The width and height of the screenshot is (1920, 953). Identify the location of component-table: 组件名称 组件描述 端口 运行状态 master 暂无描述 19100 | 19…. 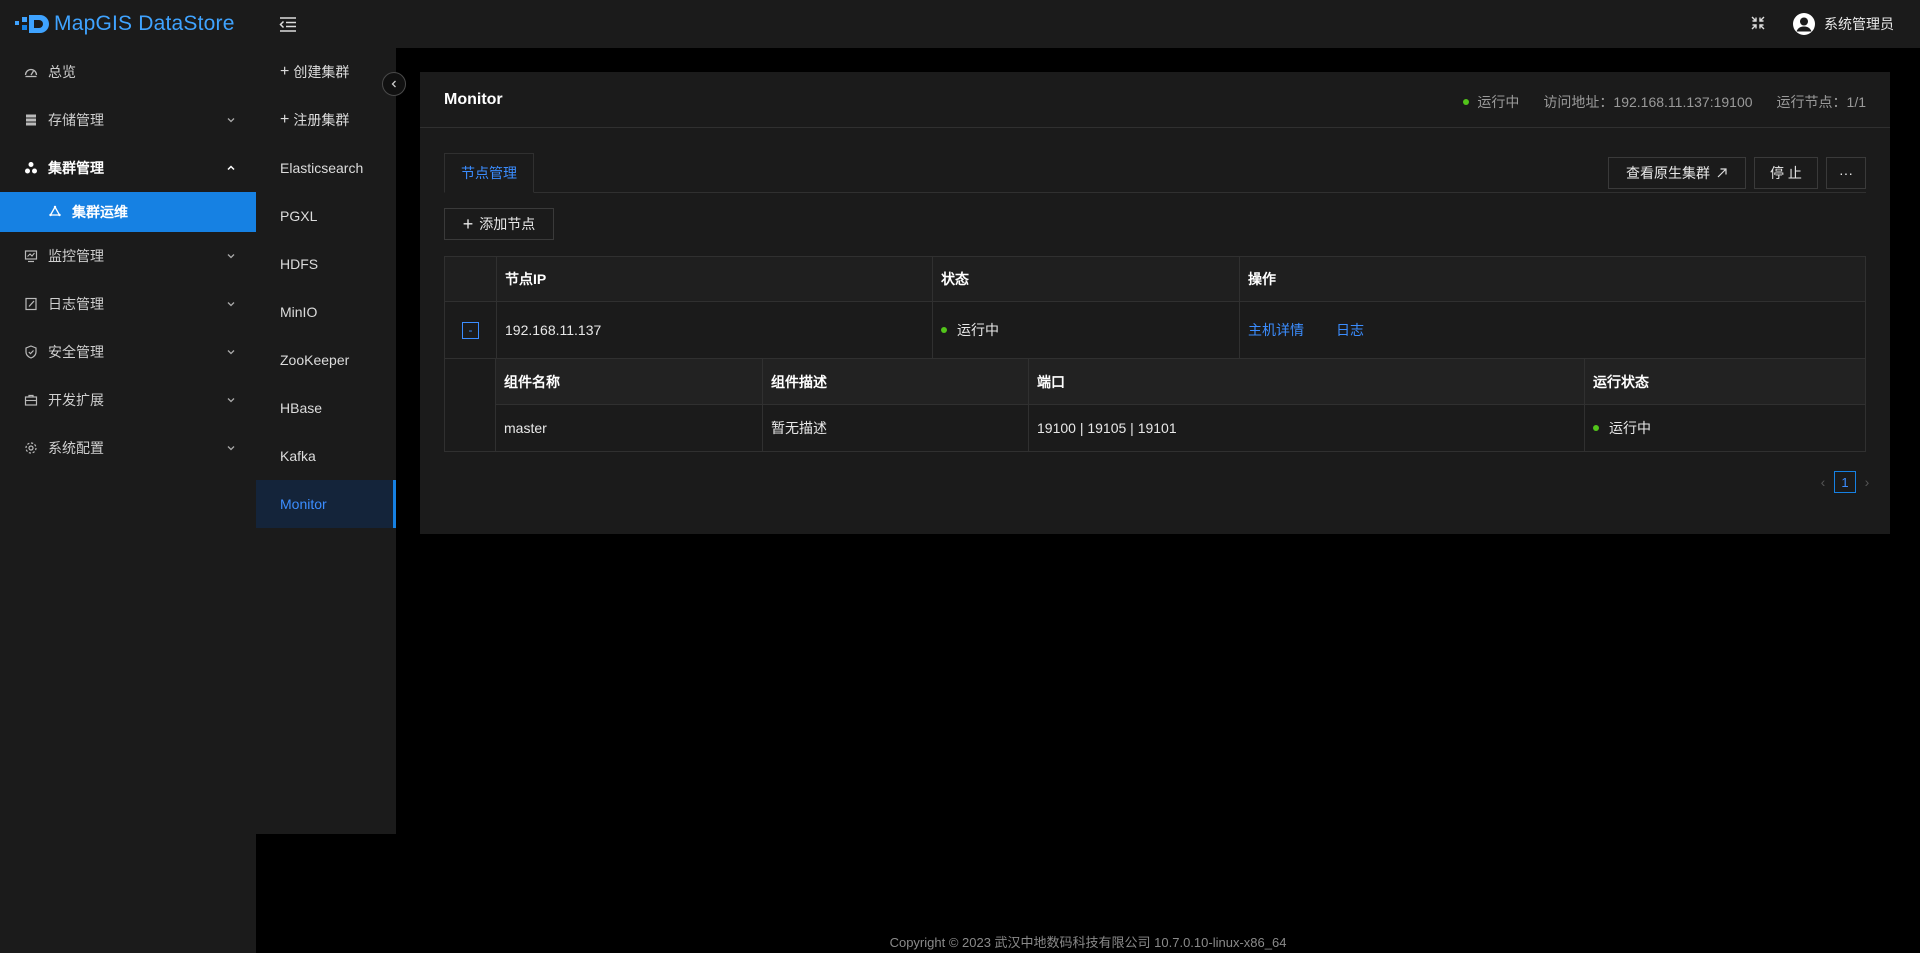
(1180, 405).